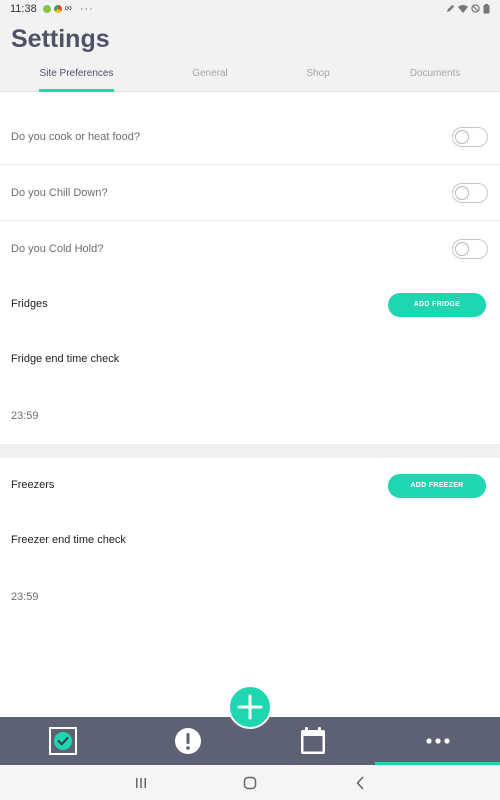 Image resolution: width=500 pixels, height=800 pixels. I want to click on tab-label: General, so click(210, 73).